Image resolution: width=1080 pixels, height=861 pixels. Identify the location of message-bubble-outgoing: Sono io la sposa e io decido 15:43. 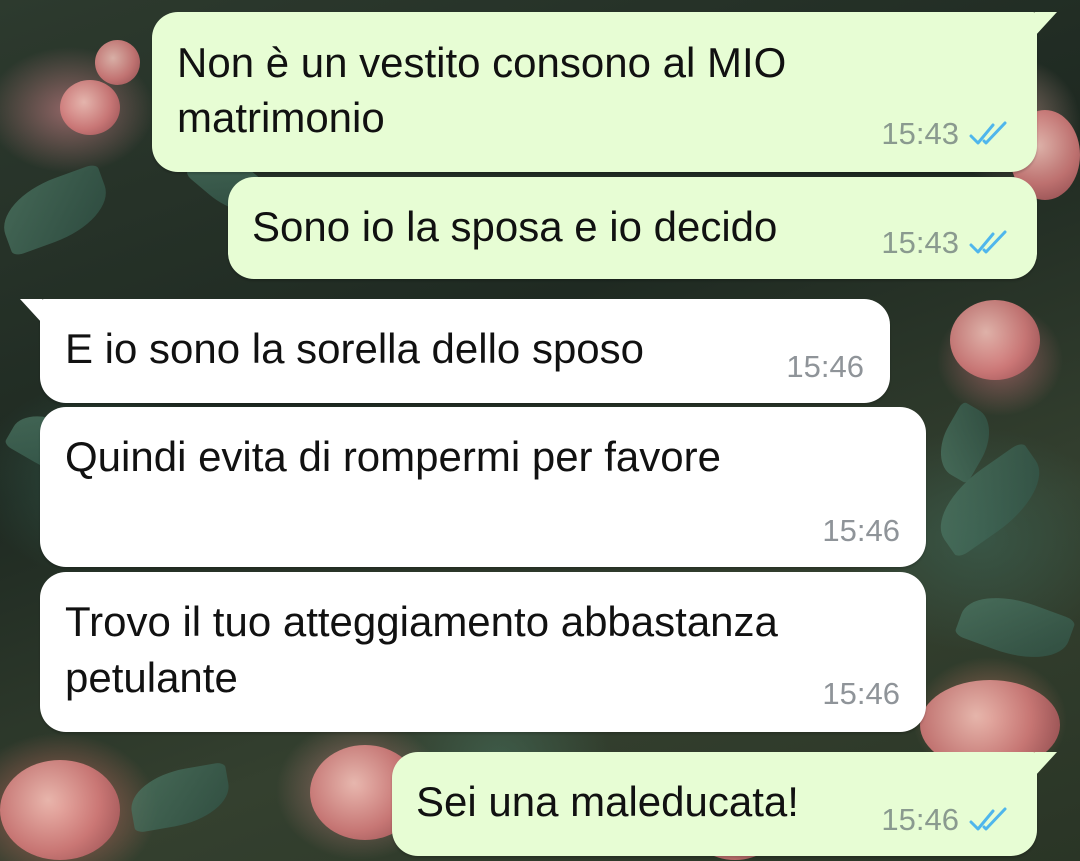
(632, 228).